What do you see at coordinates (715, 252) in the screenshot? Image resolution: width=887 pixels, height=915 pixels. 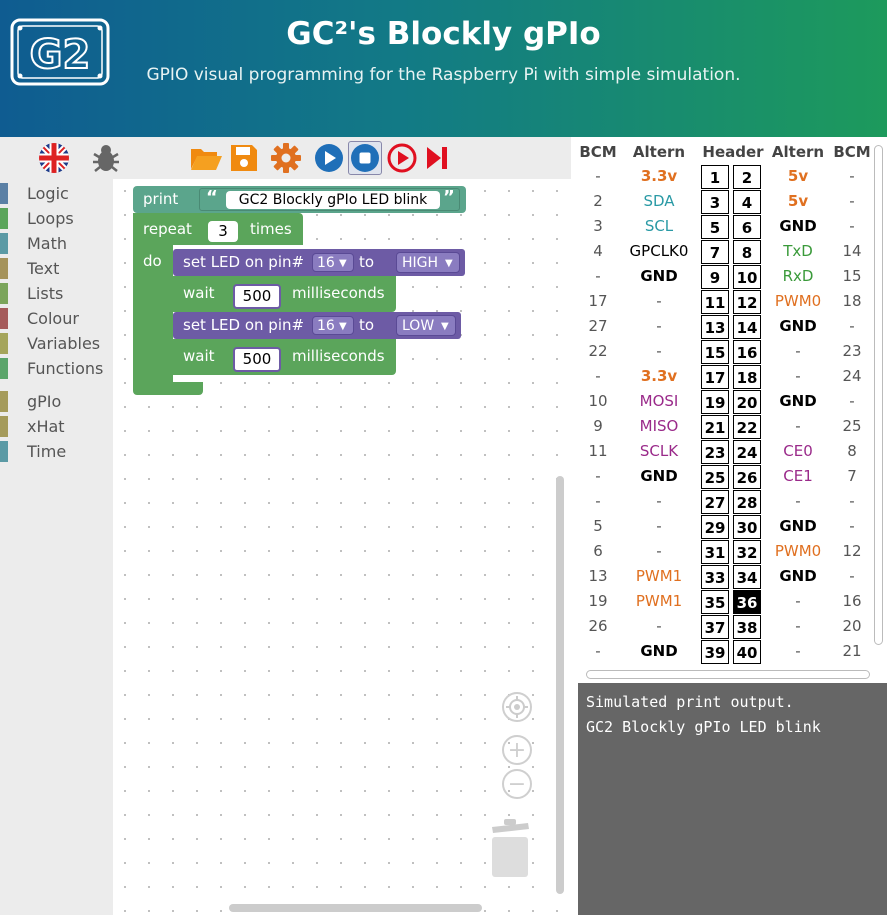 I see `header-pin-7: 7` at bounding box center [715, 252].